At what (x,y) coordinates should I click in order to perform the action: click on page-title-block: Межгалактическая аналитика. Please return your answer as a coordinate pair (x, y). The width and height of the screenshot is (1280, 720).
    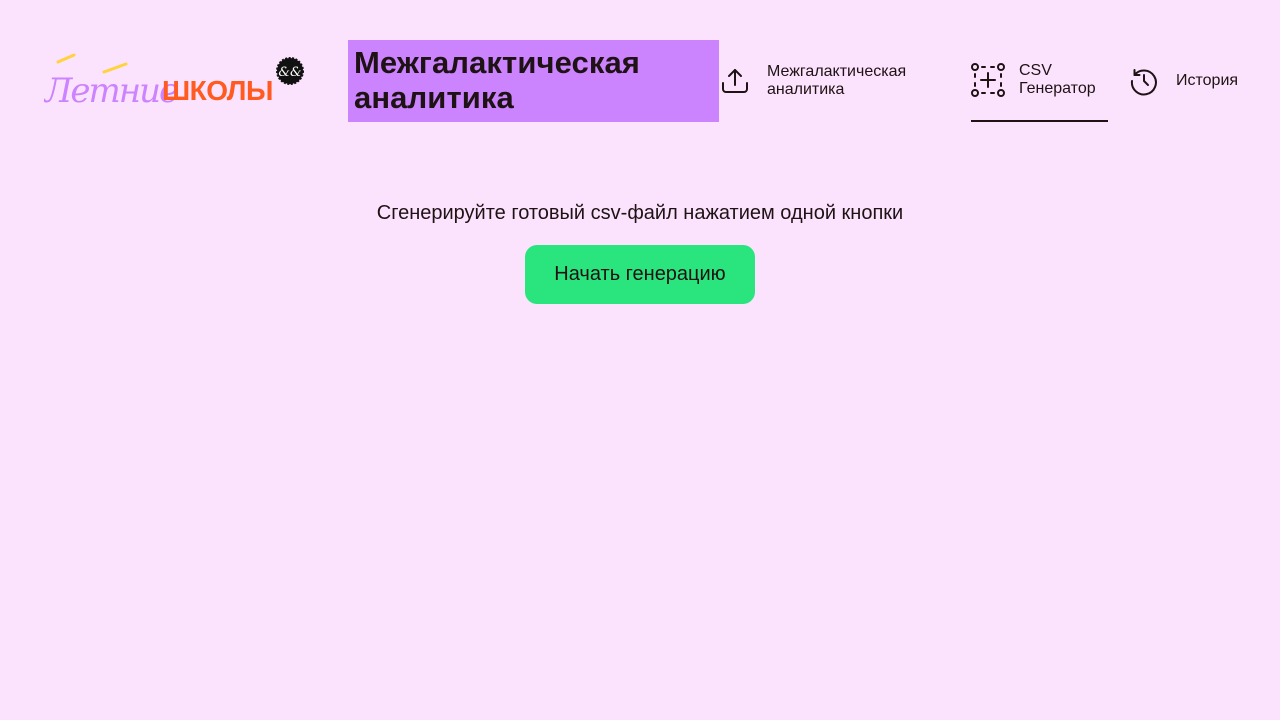
    Looking at the image, I should click on (533, 81).